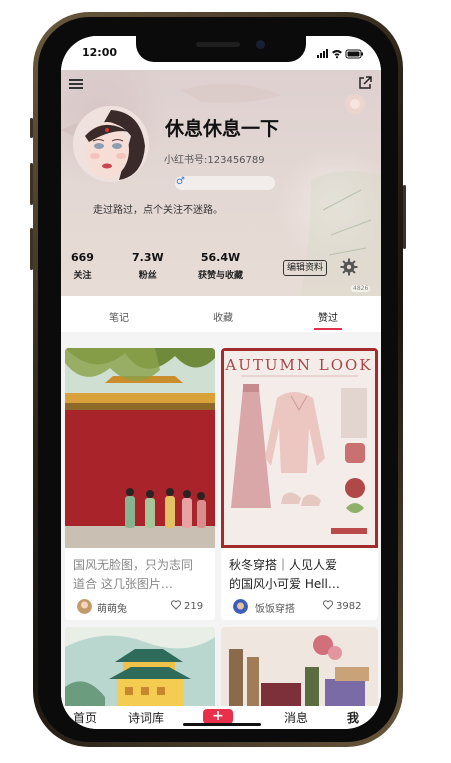 This screenshot has width=451, height=763. I want to click on stat-following: 669 关注, so click(82, 266).